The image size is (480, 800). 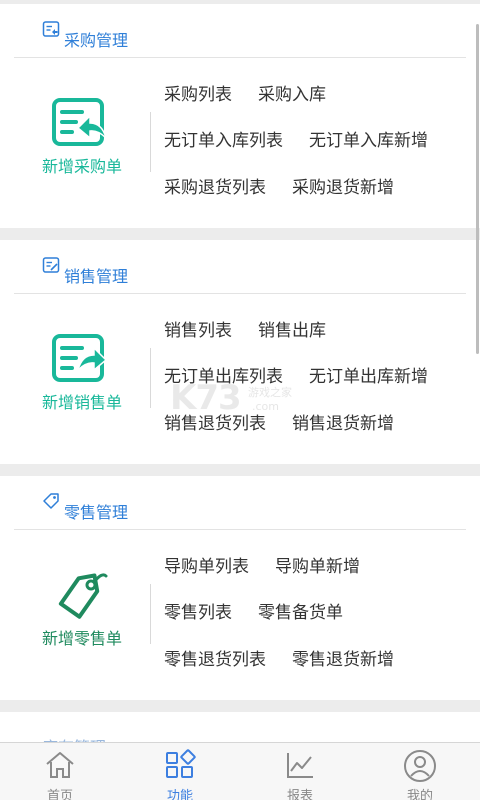 I want to click on tab-mine: 我的, so click(x=420, y=771).